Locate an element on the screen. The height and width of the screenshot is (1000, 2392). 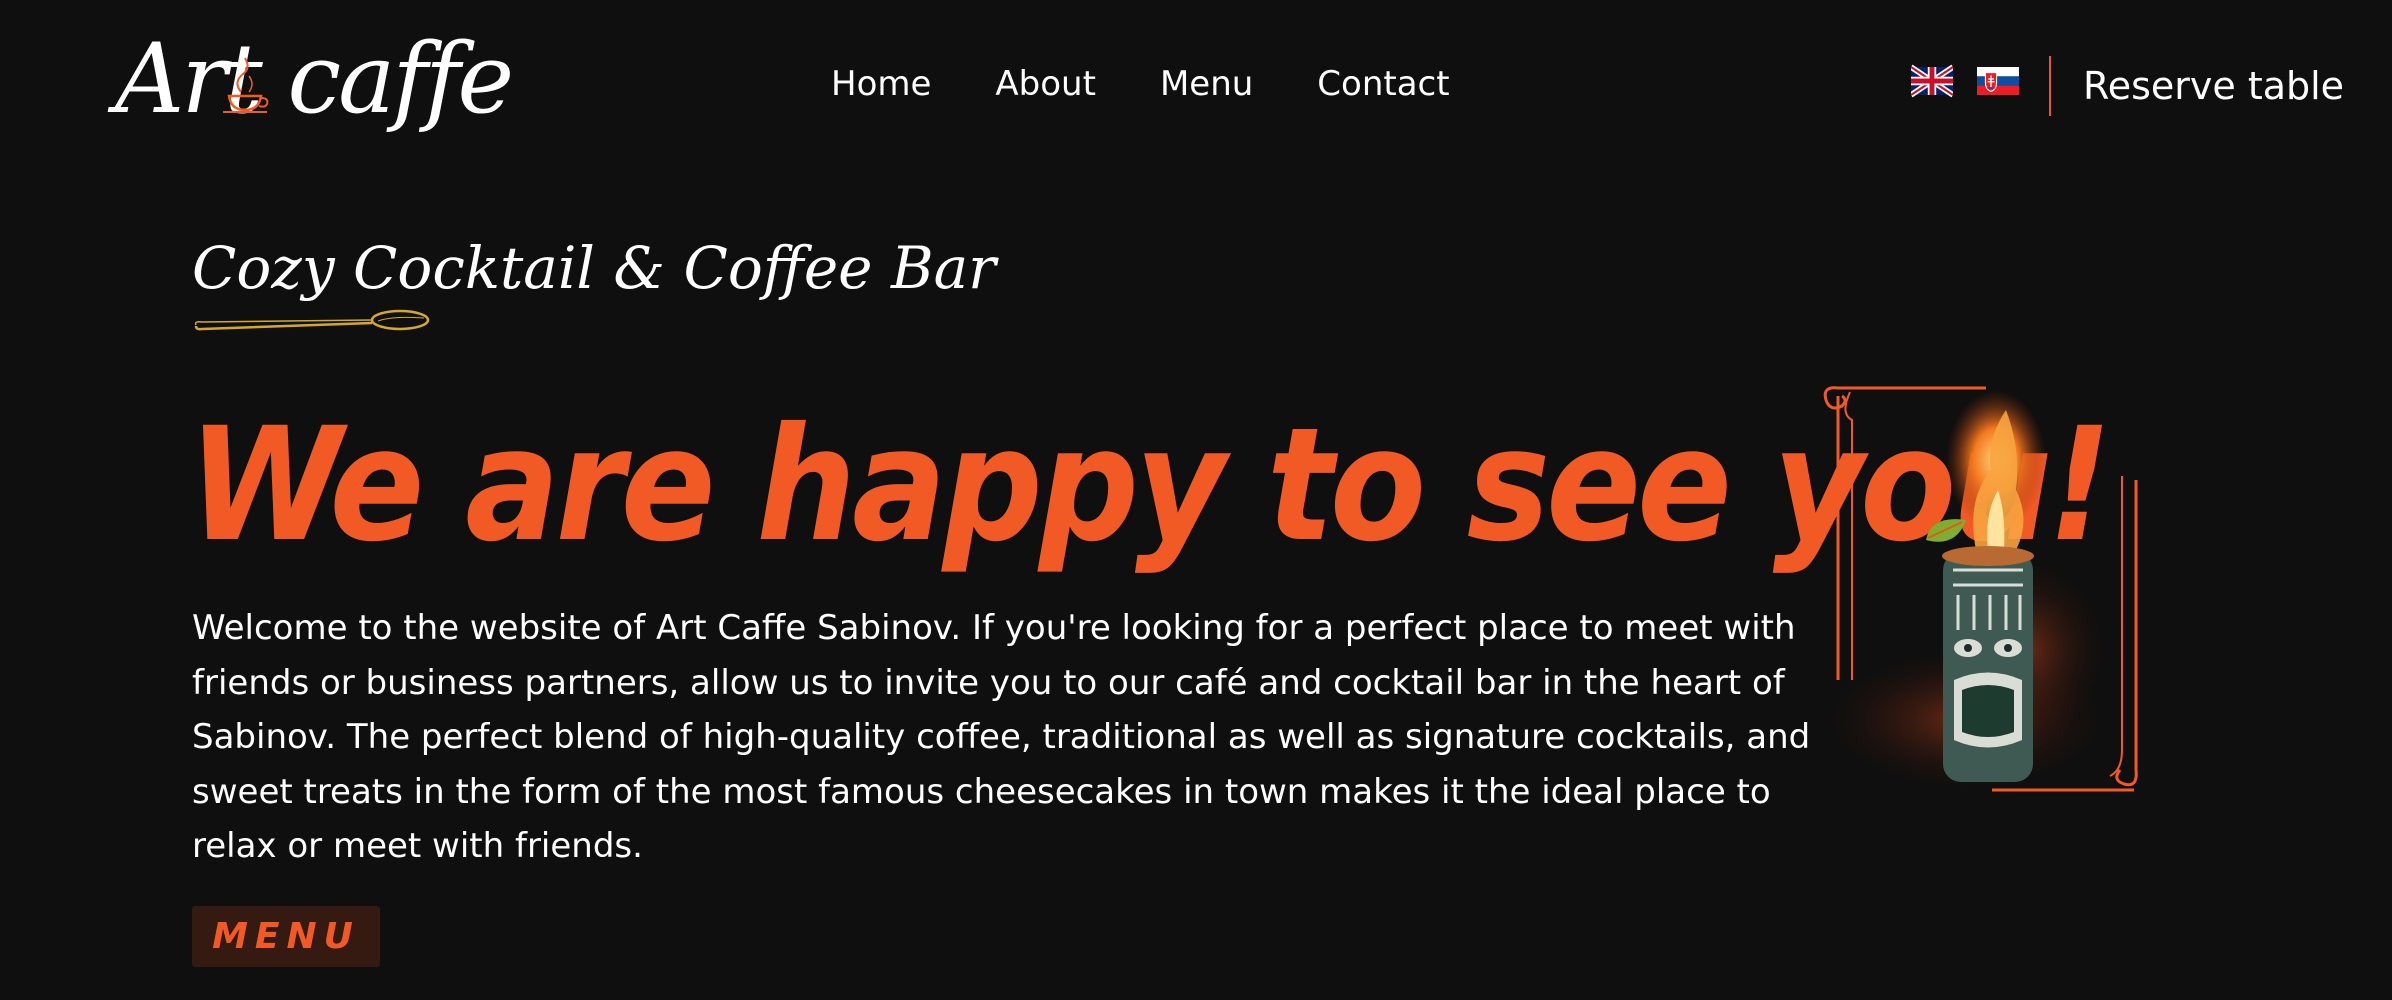
logo: Art caffe is located at coordinates (314, 79).